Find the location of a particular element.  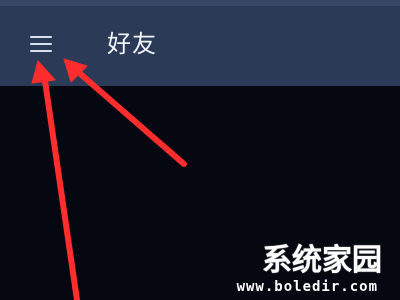

status-bar-edge is located at coordinates (200, 3).